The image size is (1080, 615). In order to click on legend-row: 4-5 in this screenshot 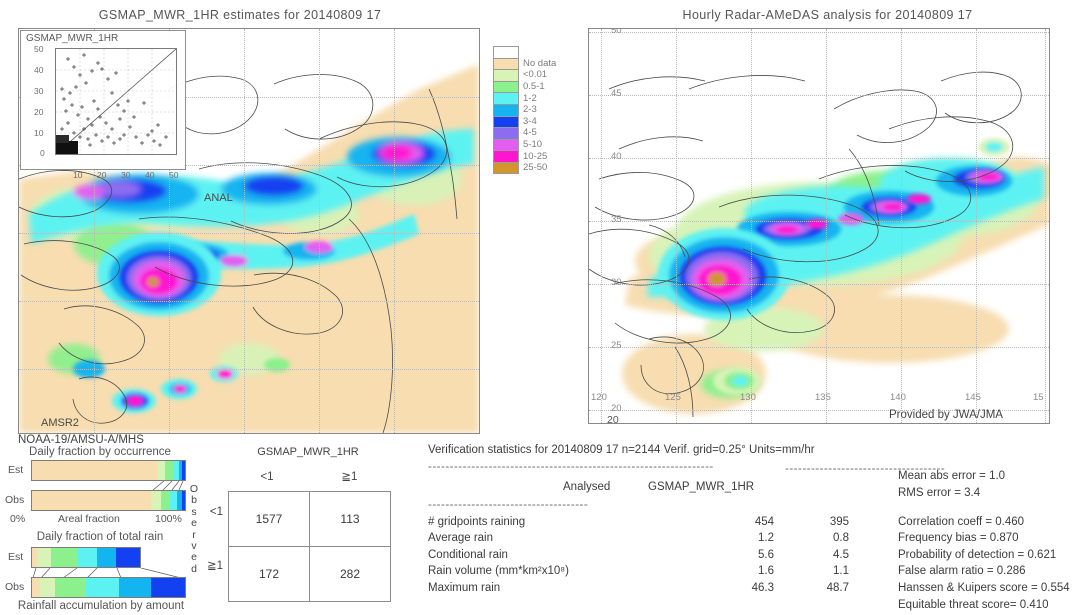, I will do `click(524, 133)`.